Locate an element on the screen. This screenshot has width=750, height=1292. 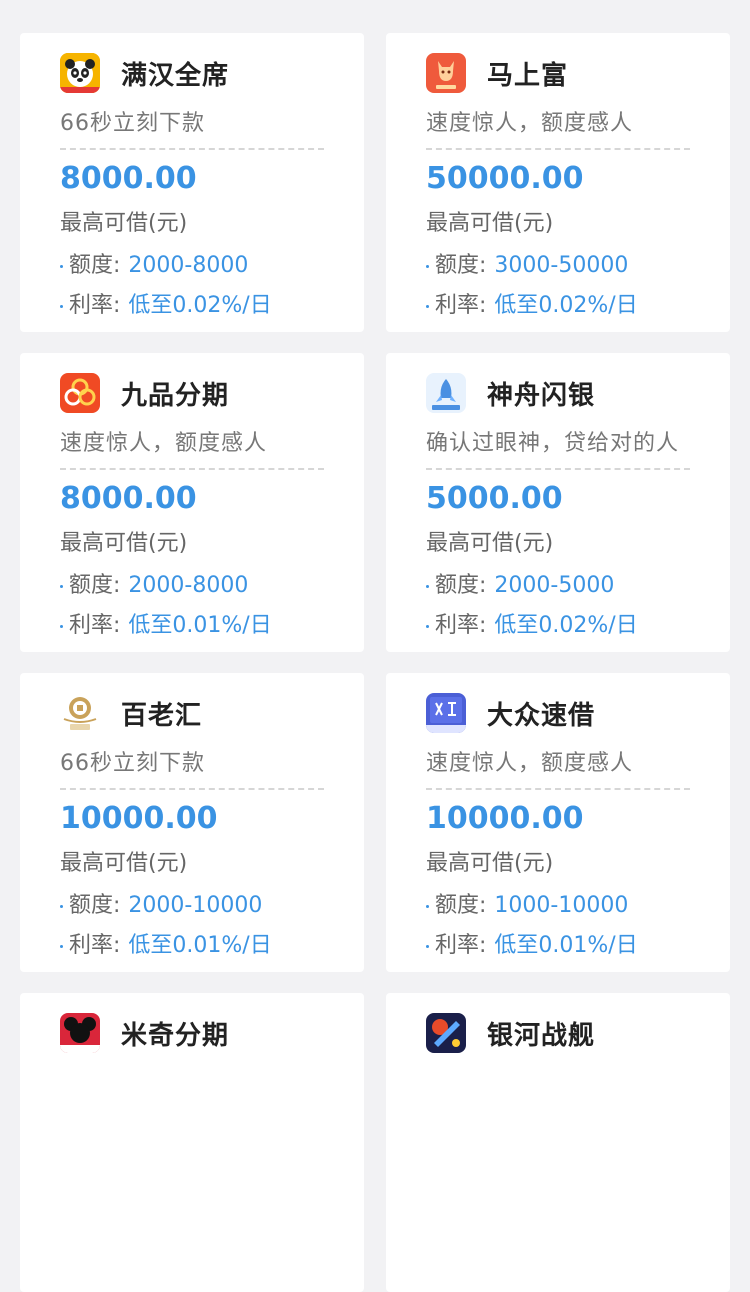
loan-card: 银河战舰 is located at coordinates (558, 1142).